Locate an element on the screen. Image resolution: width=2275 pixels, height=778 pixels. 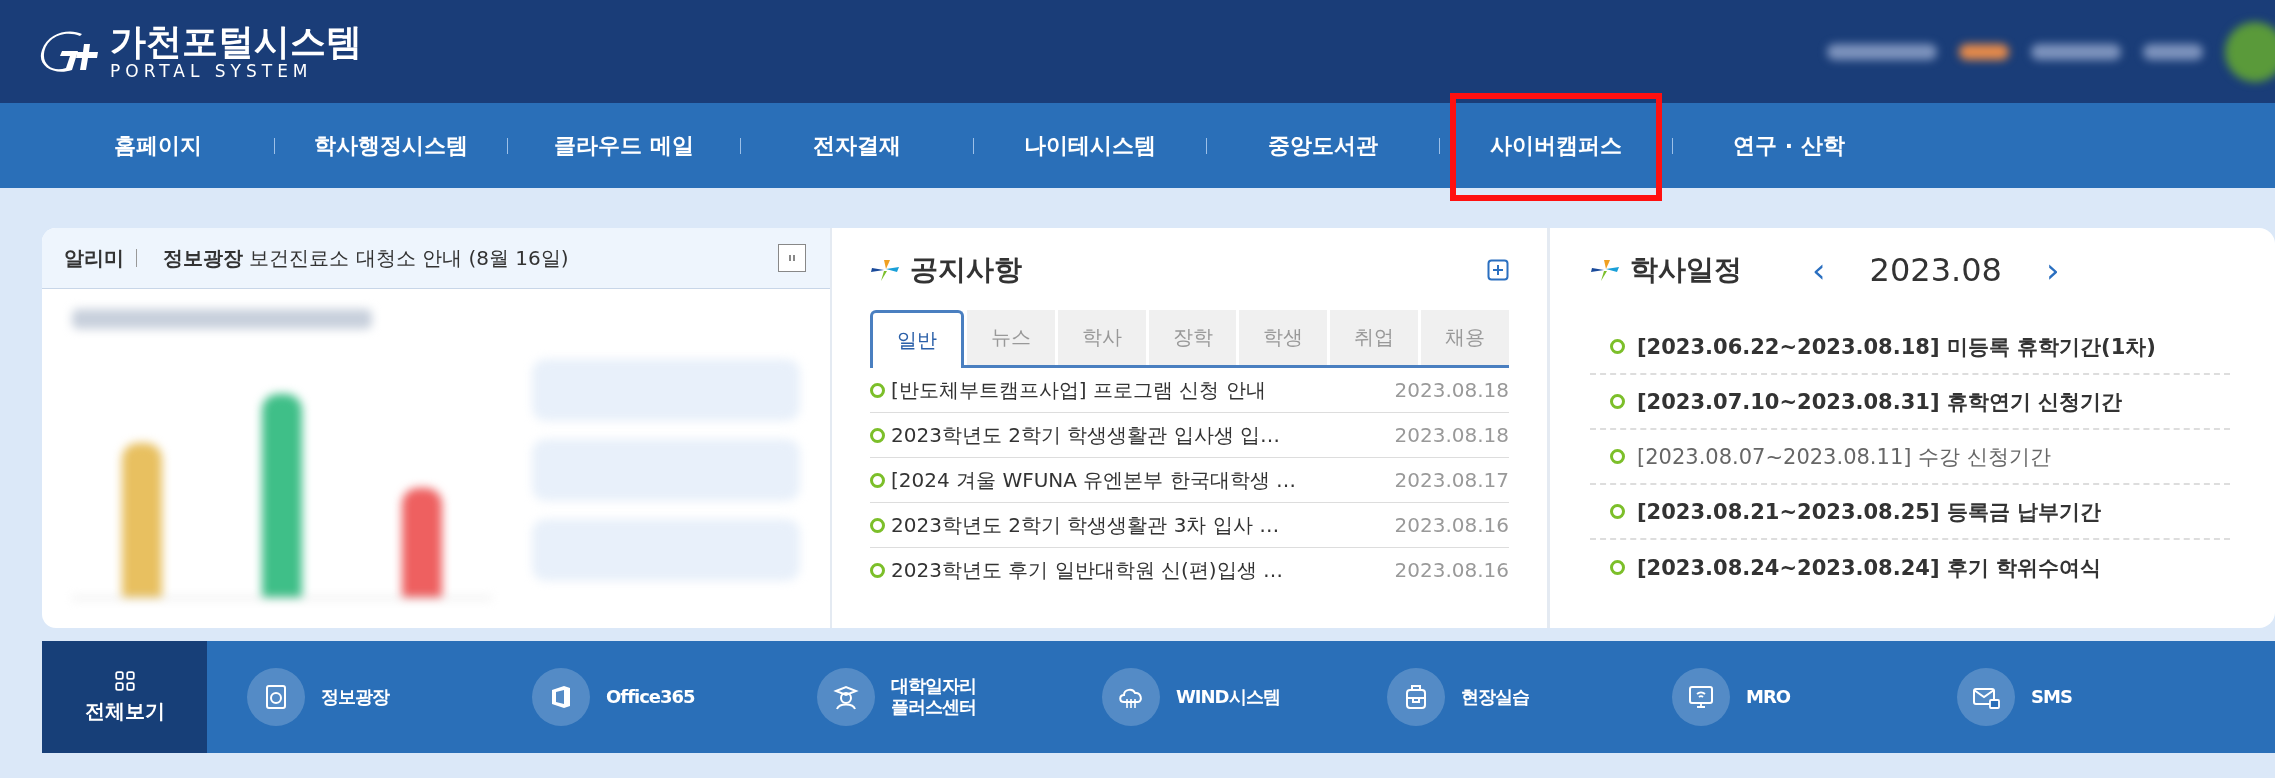
logo-title: 가천포털시스템 is located at coordinates (236, 41).